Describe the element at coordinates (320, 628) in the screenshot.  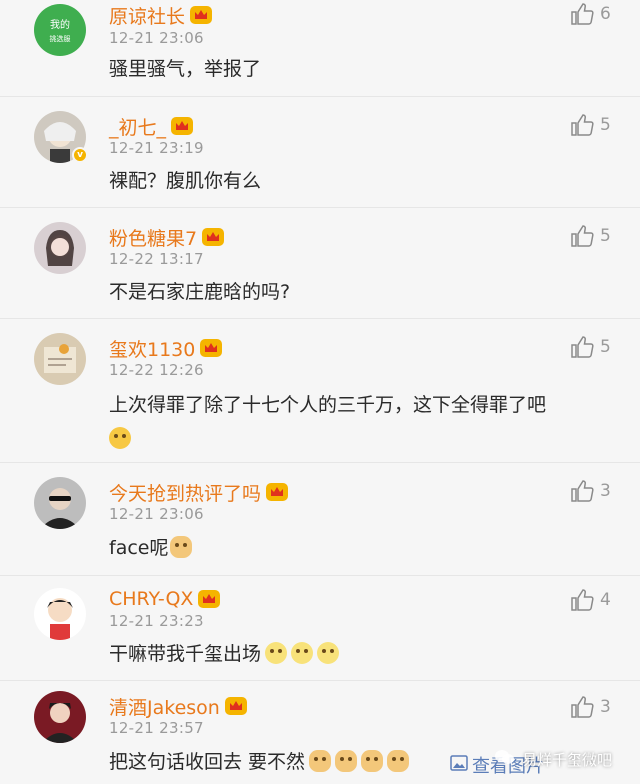
I see `comment-item: CHRY-QX 12-21 23:23 干嘛带我千玺出场 4` at that location.